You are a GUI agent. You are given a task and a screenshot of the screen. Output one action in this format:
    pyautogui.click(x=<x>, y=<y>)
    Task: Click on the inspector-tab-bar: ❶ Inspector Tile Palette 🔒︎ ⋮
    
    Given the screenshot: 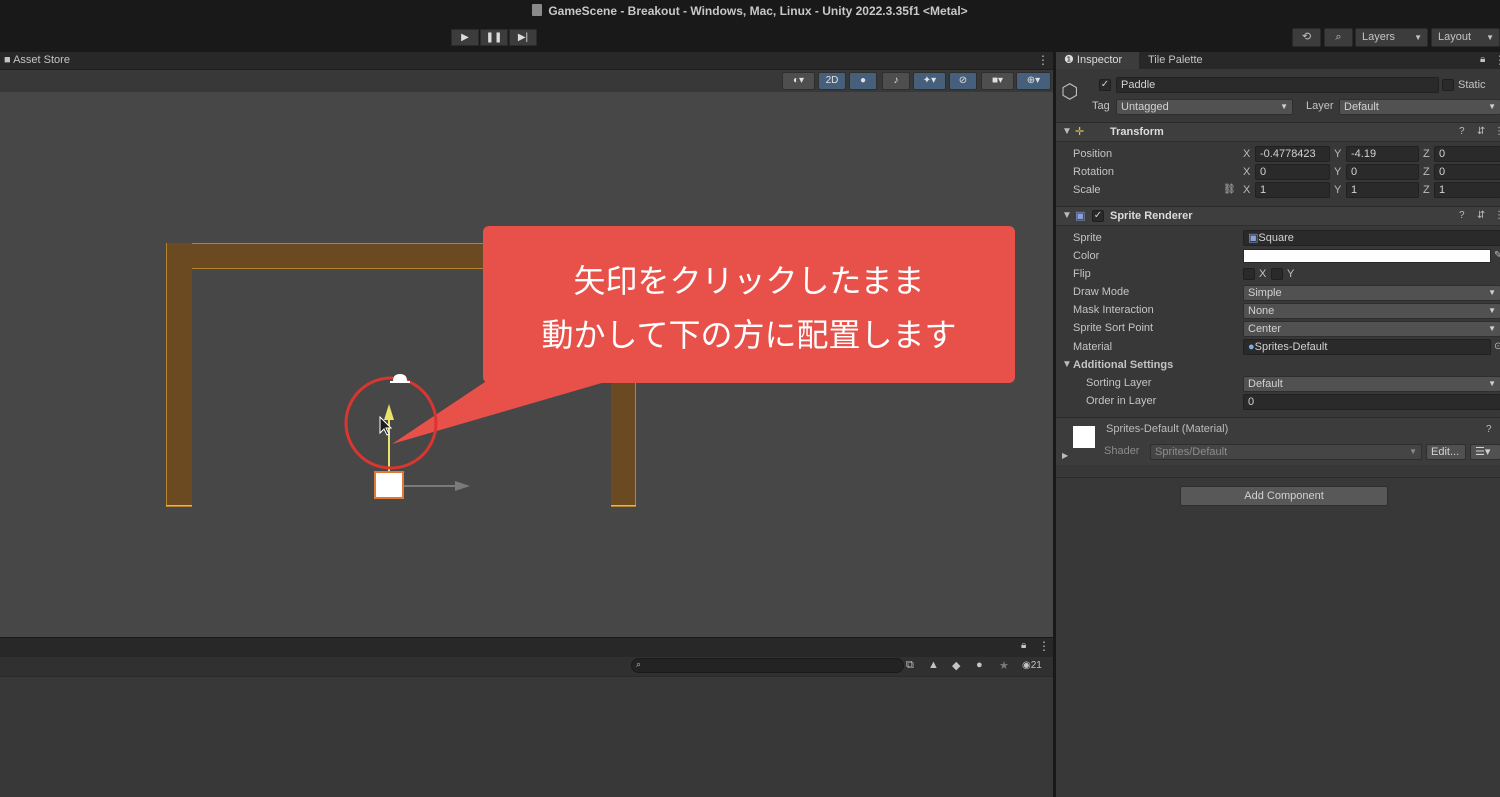 What is the action you would take?
    pyautogui.click(x=1278, y=60)
    